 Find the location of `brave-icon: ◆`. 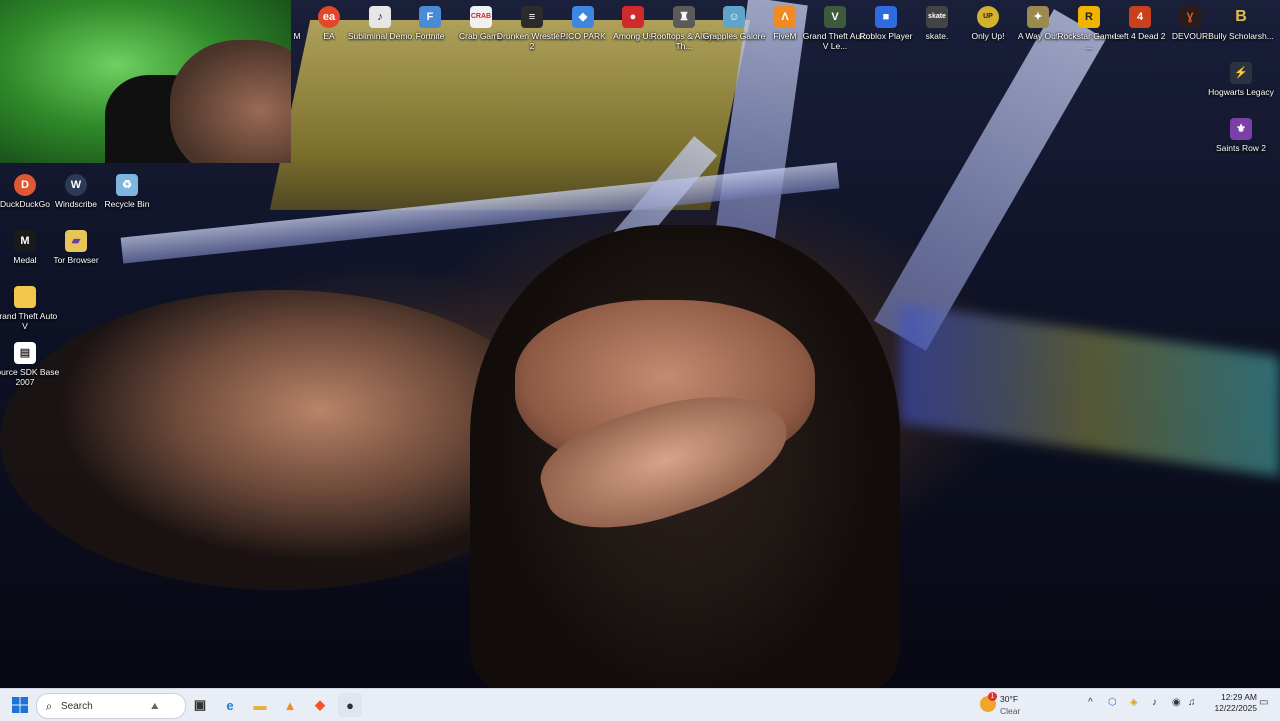

brave-icon: ◆ is located at coordinates (320, 704).